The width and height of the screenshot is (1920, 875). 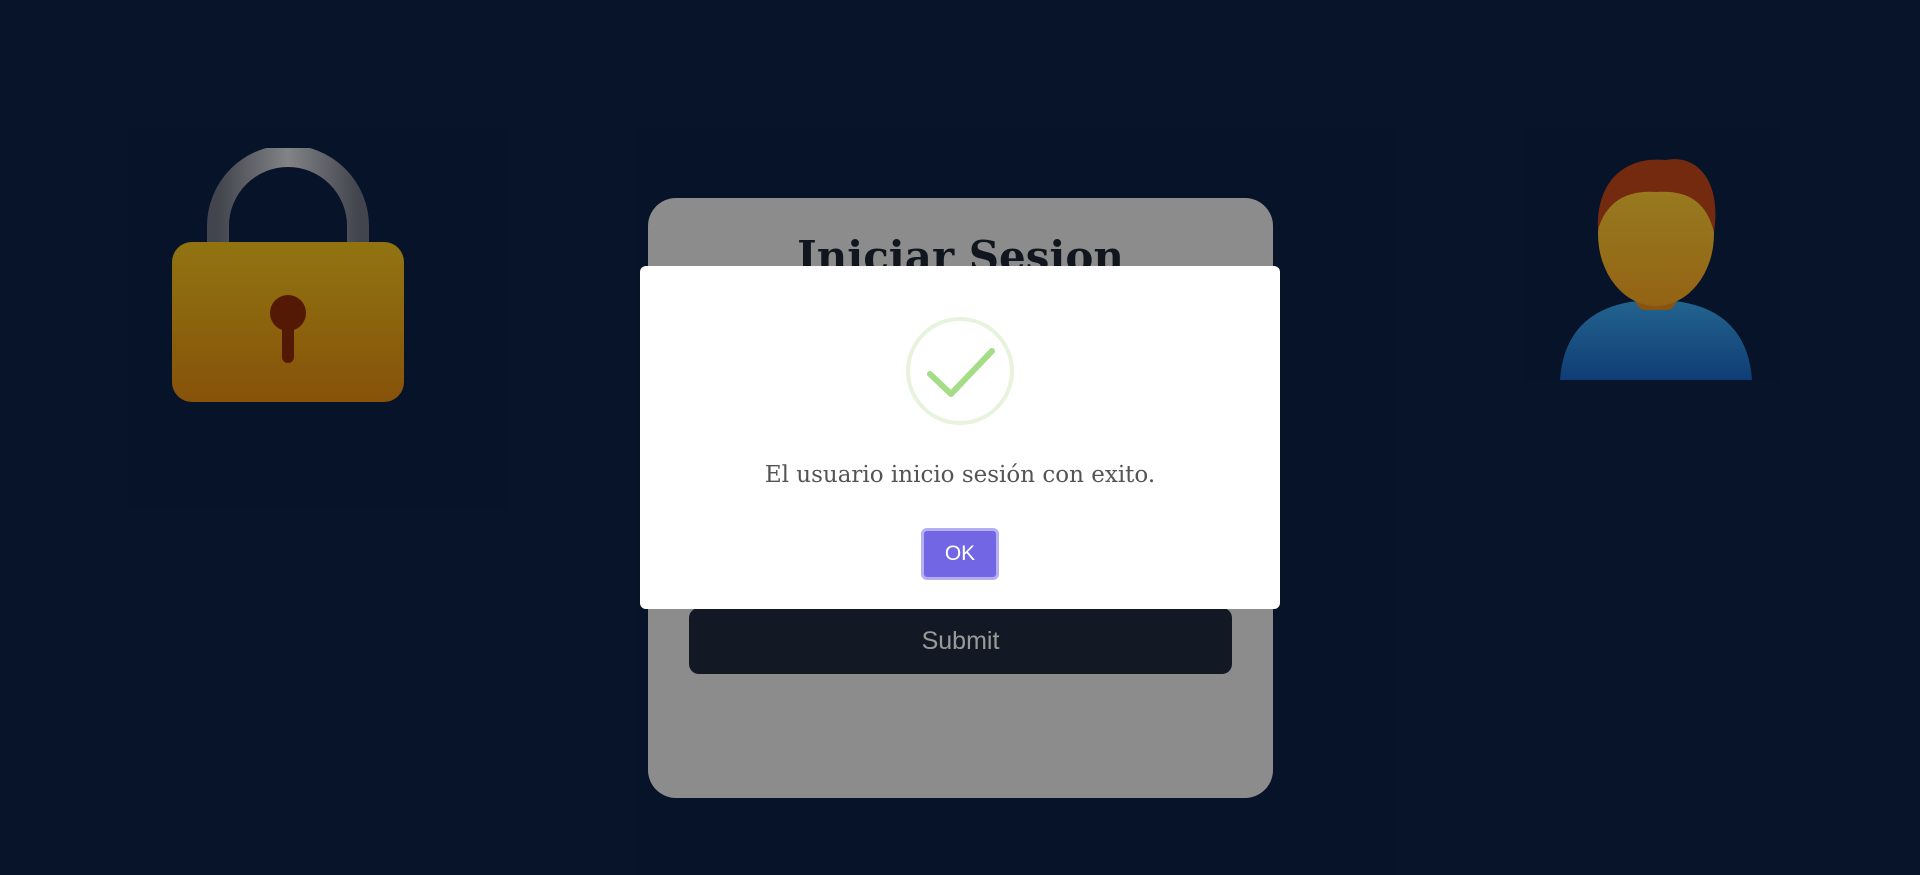 I want to click on success-alert-dialog: El usuario inicio sesión con exito. OK, so click(x=960, y=437).